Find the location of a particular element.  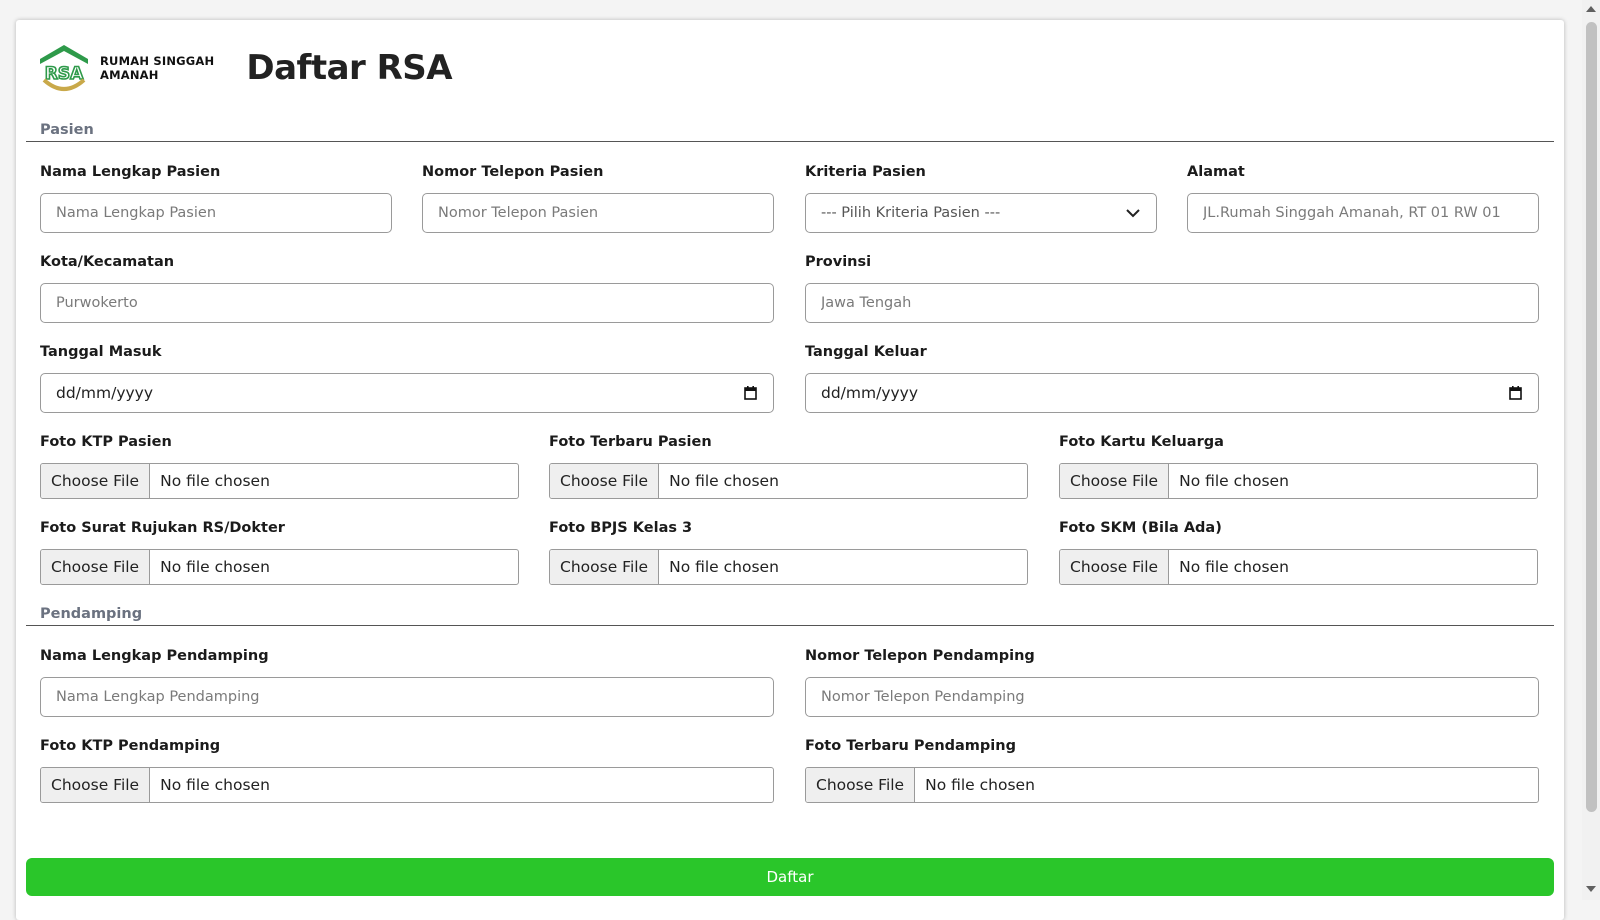

kriteria-pasien-select: --- Pilih Kriteria Pasien --- is located at coordinates (981, 213).